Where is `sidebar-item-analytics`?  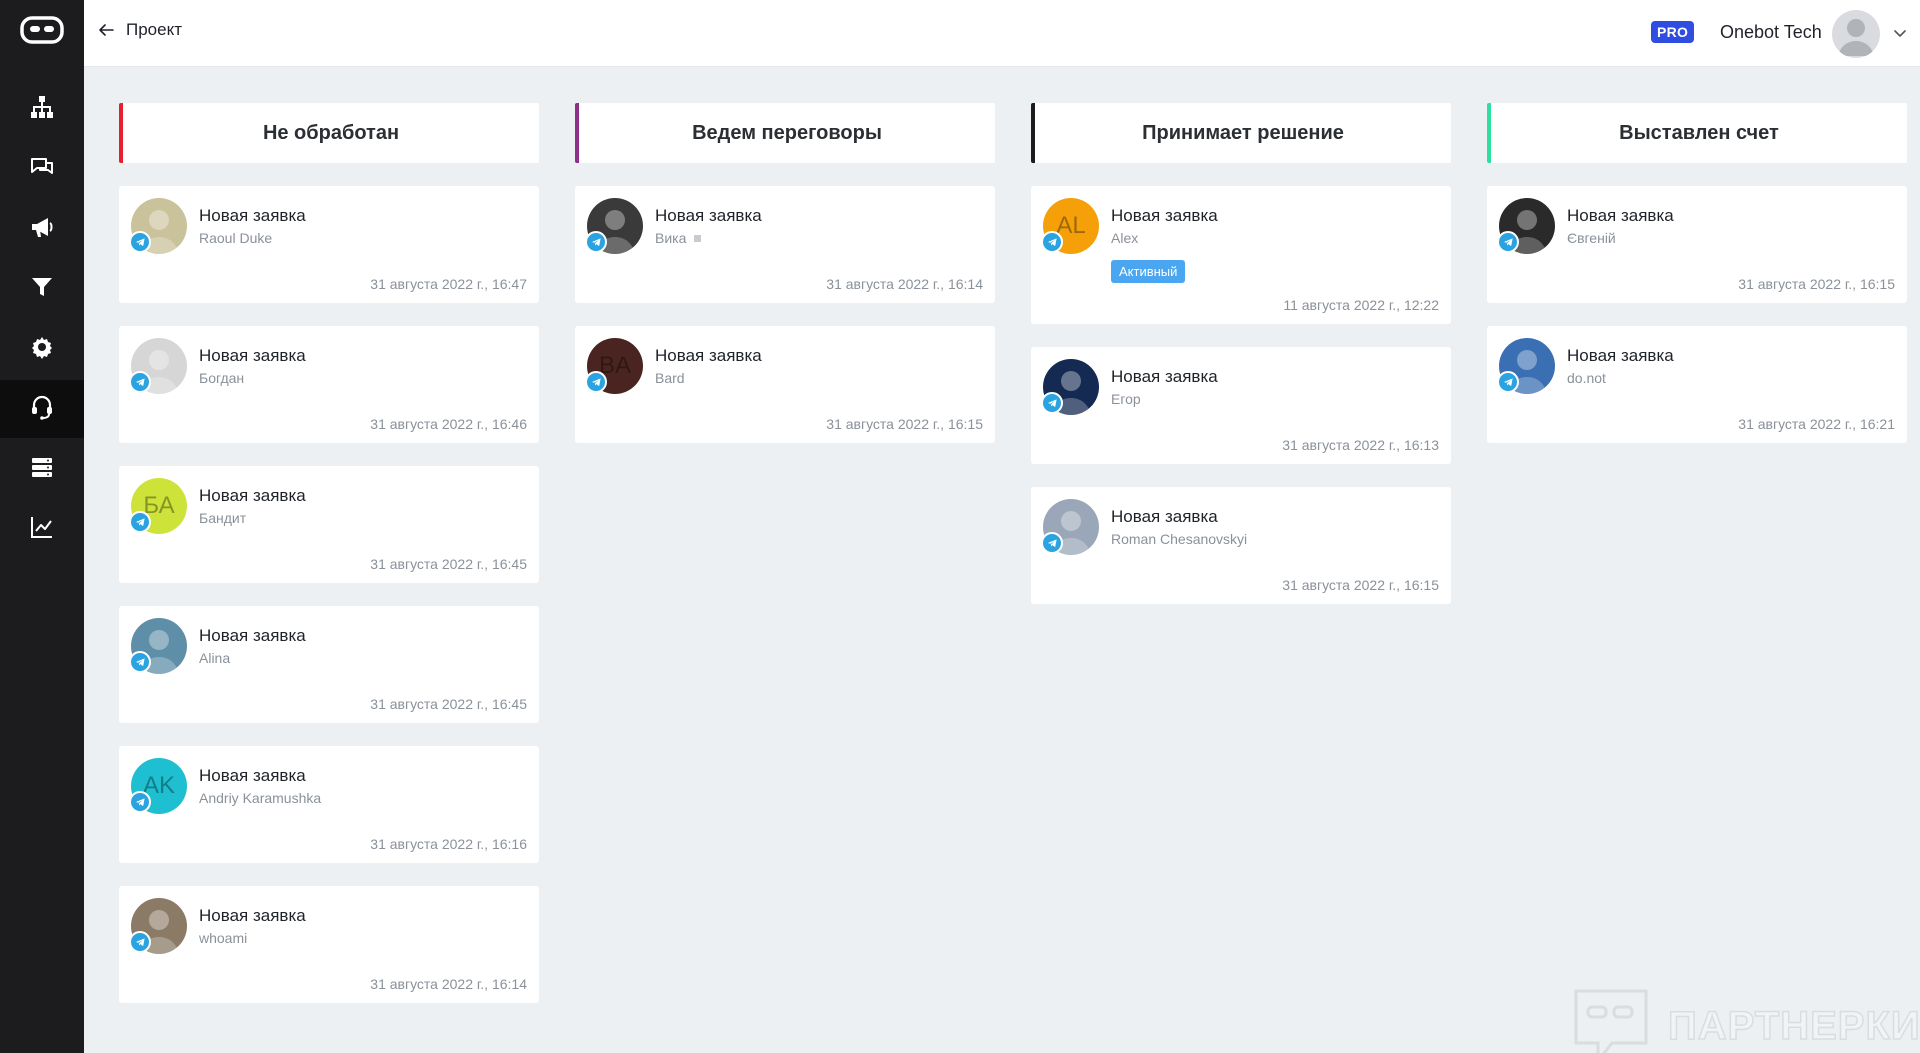
sidebar-item-analytics is located at coordinates (42, 529).